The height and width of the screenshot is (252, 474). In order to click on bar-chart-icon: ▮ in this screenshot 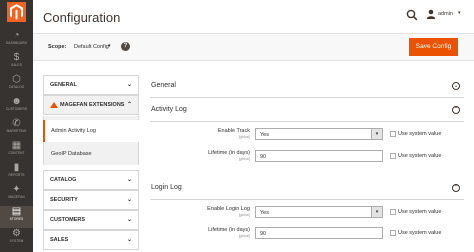, I will do `click(16, 167)`.